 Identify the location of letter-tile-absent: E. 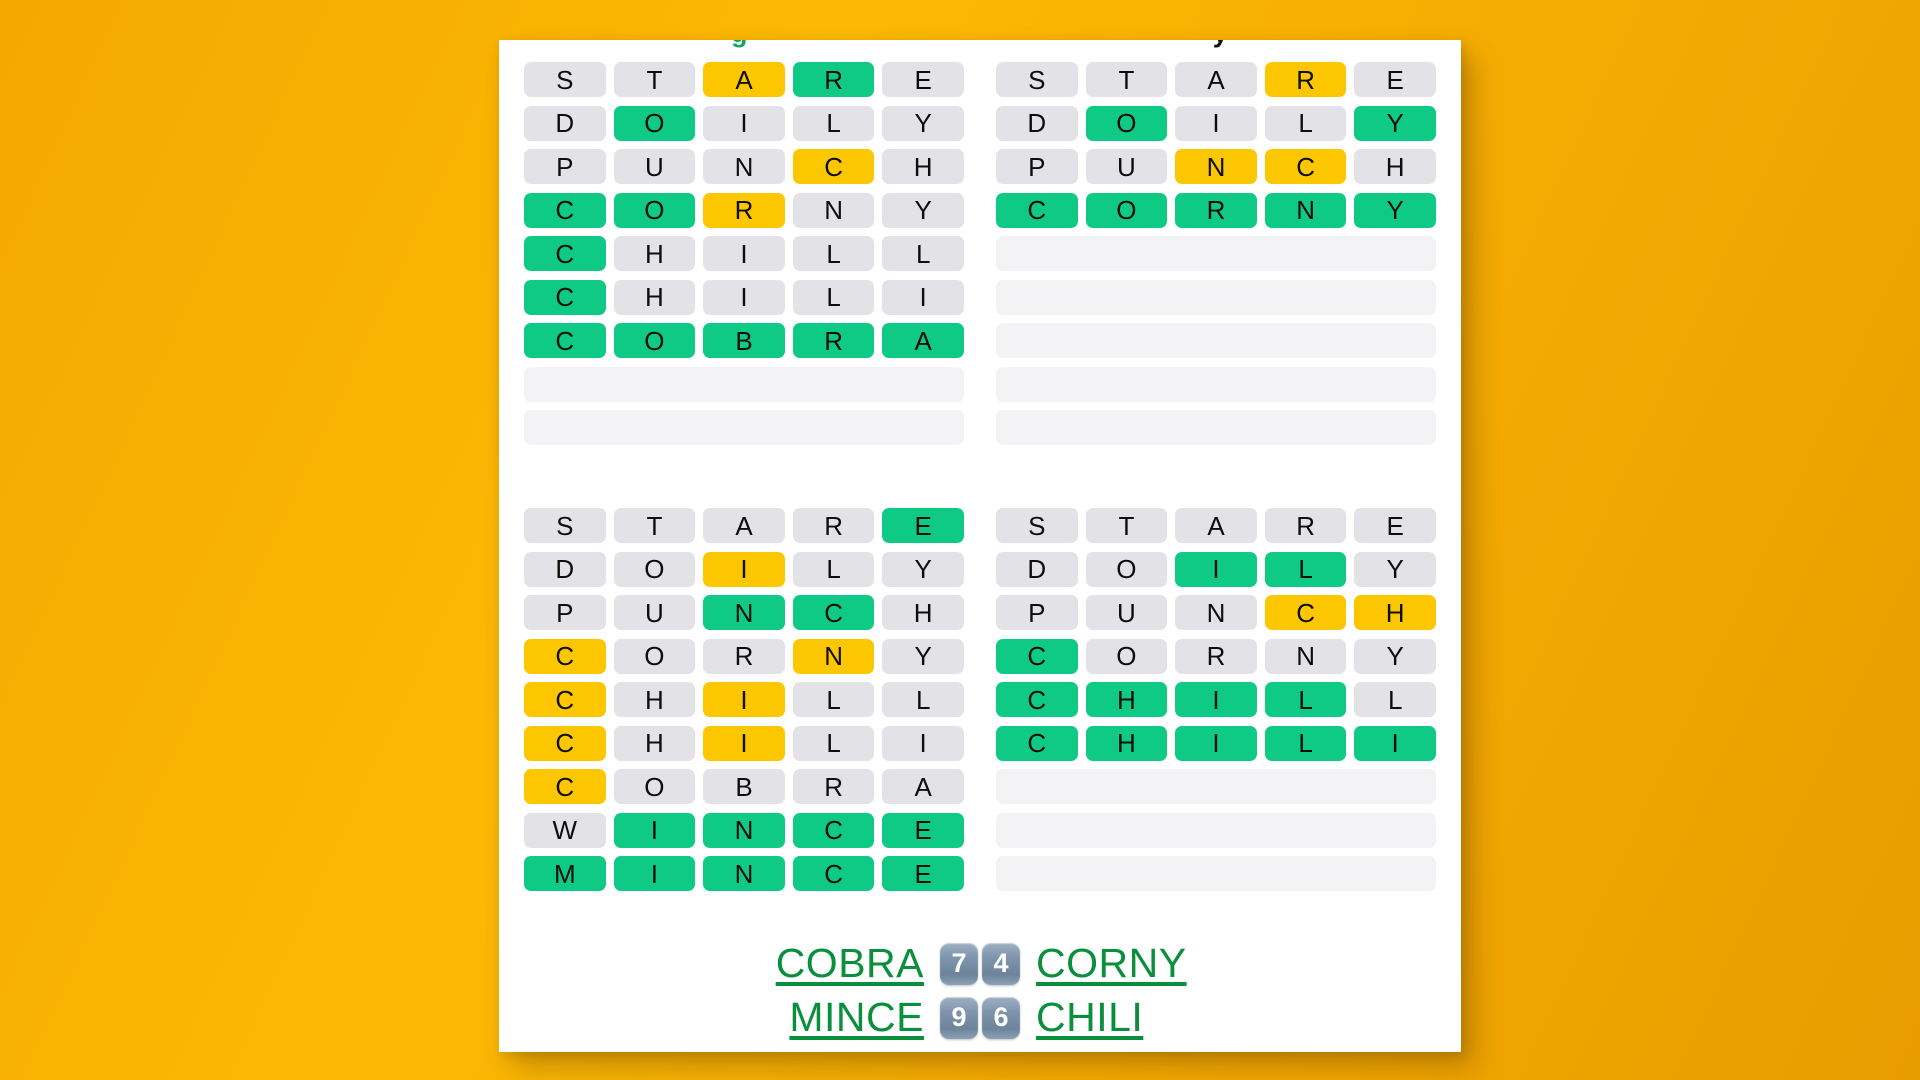
(1395, 525).